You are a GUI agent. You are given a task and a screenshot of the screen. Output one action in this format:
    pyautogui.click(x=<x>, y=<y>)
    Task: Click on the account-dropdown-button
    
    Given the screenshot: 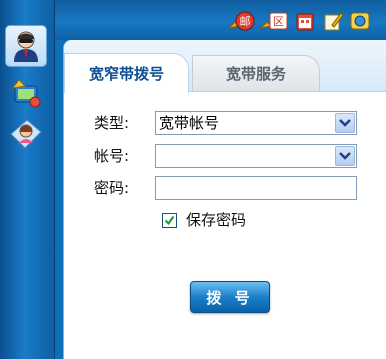 What is the action you would take?
    pyautogui.click(x=345, y=156)
    